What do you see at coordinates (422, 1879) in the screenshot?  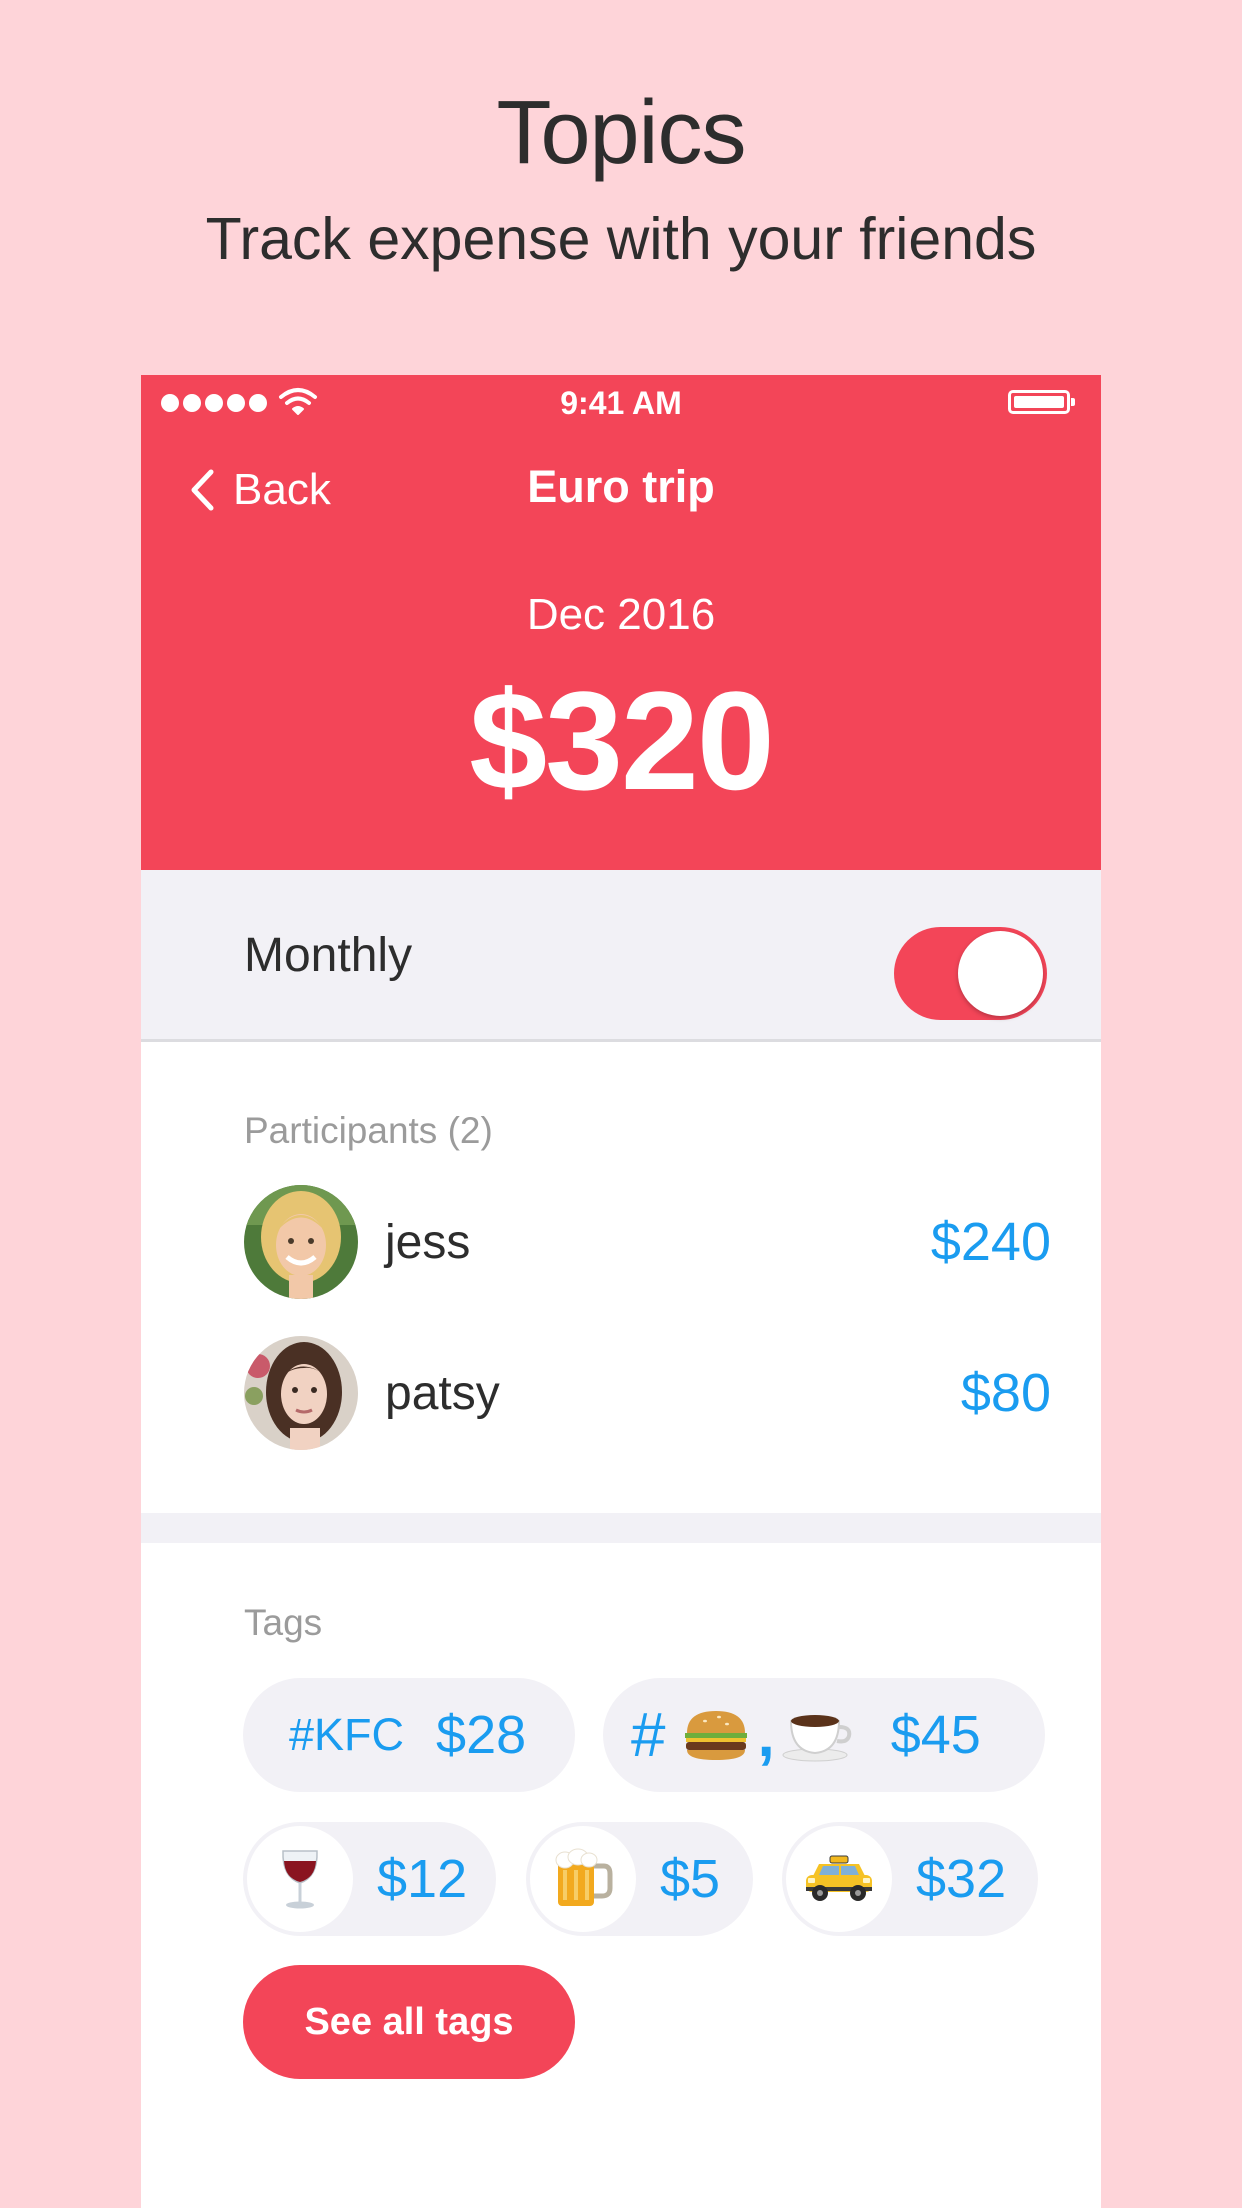 I see `tag-amount: $12` at bounding box center [422, 1879].